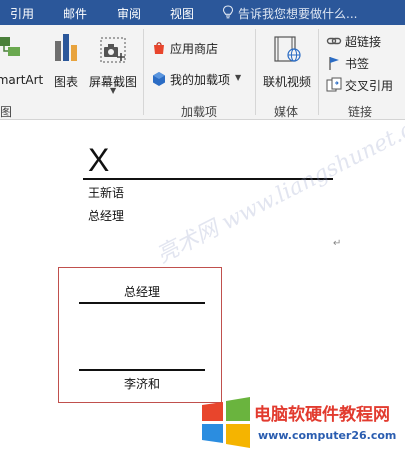 The height and width of the screenshot is (453, 405). I want to click on windows-logo-icon, so click(226, 422).